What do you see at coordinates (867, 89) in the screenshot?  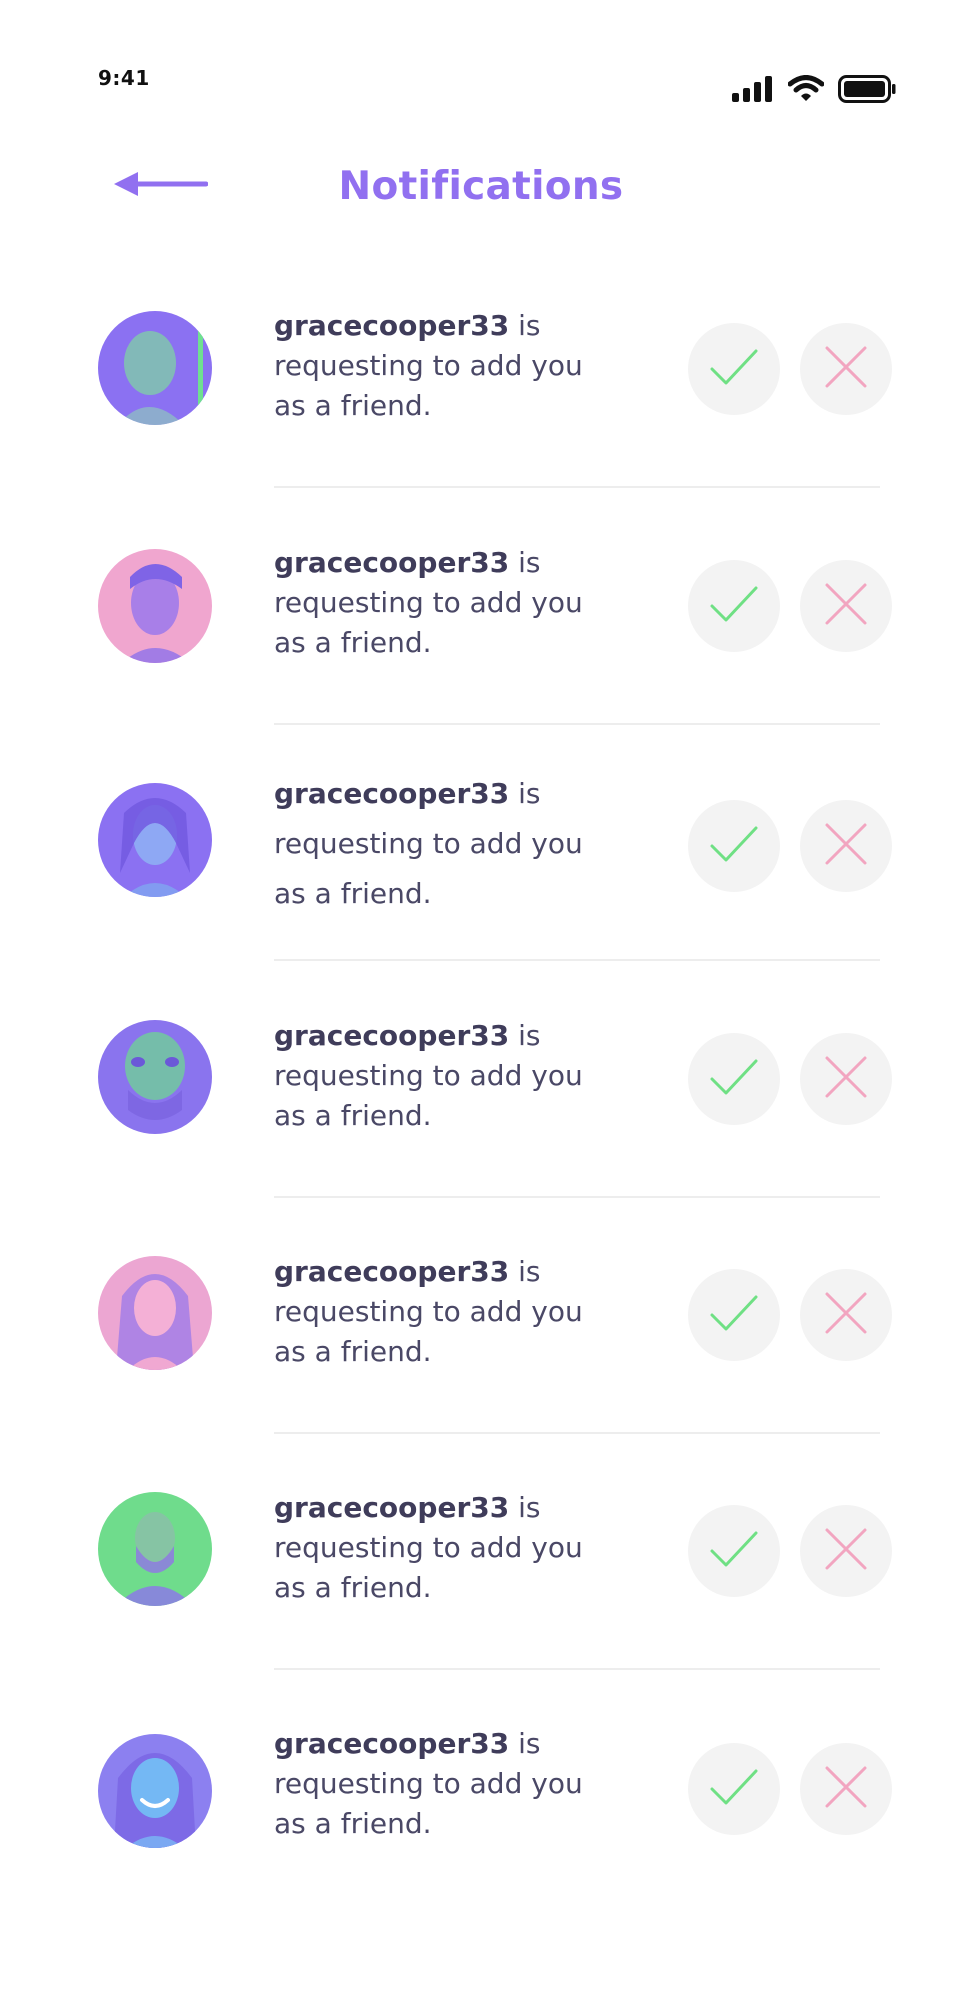 I see `battery-icon` at bounding box center [867, 89].